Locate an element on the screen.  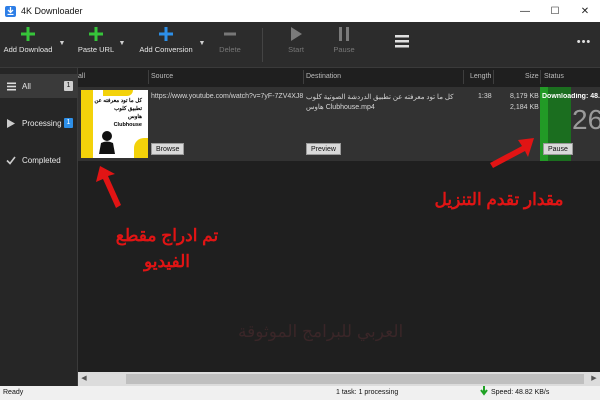
sidebar-item-processing: Processing 1 is located at coordinates (39, 123).